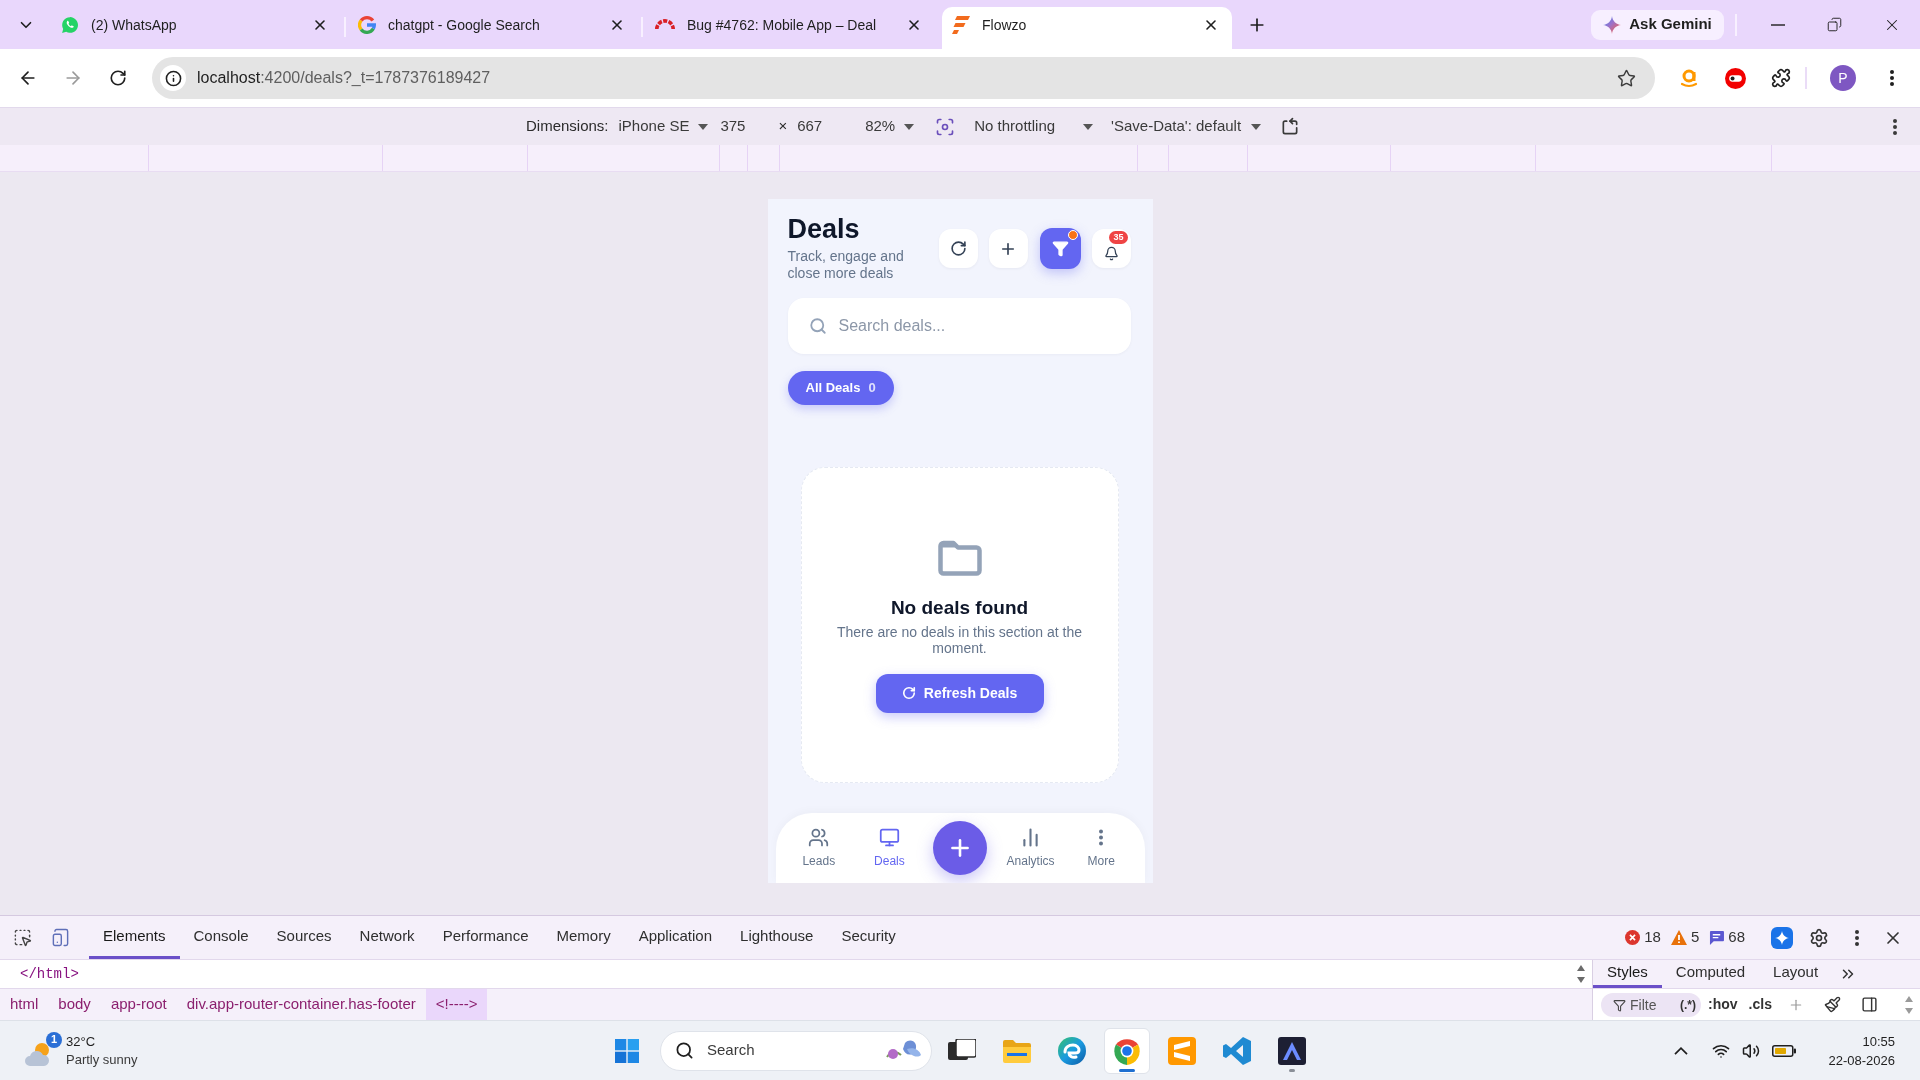 This screenshot has height=1080, width=1920. I want to click on info-icon, so click(173, 78).